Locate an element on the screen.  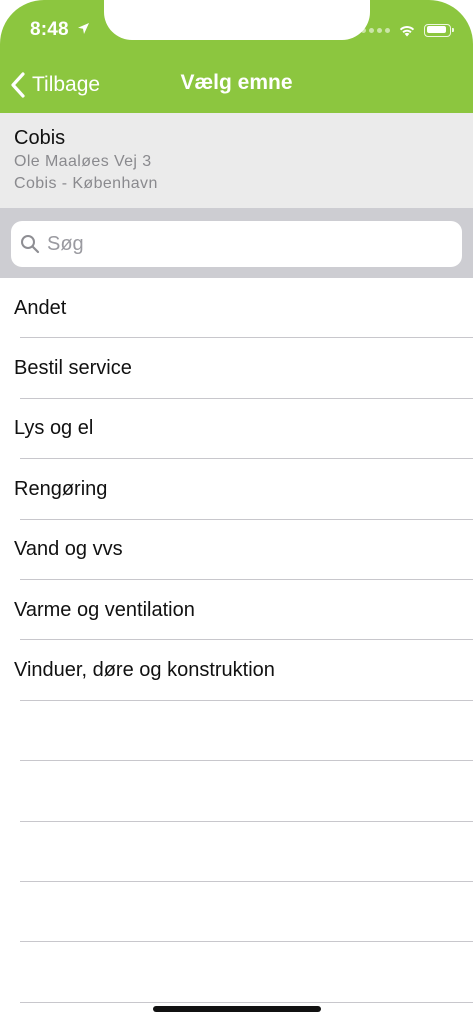
status-indicators is located at coordinates (407, 30).